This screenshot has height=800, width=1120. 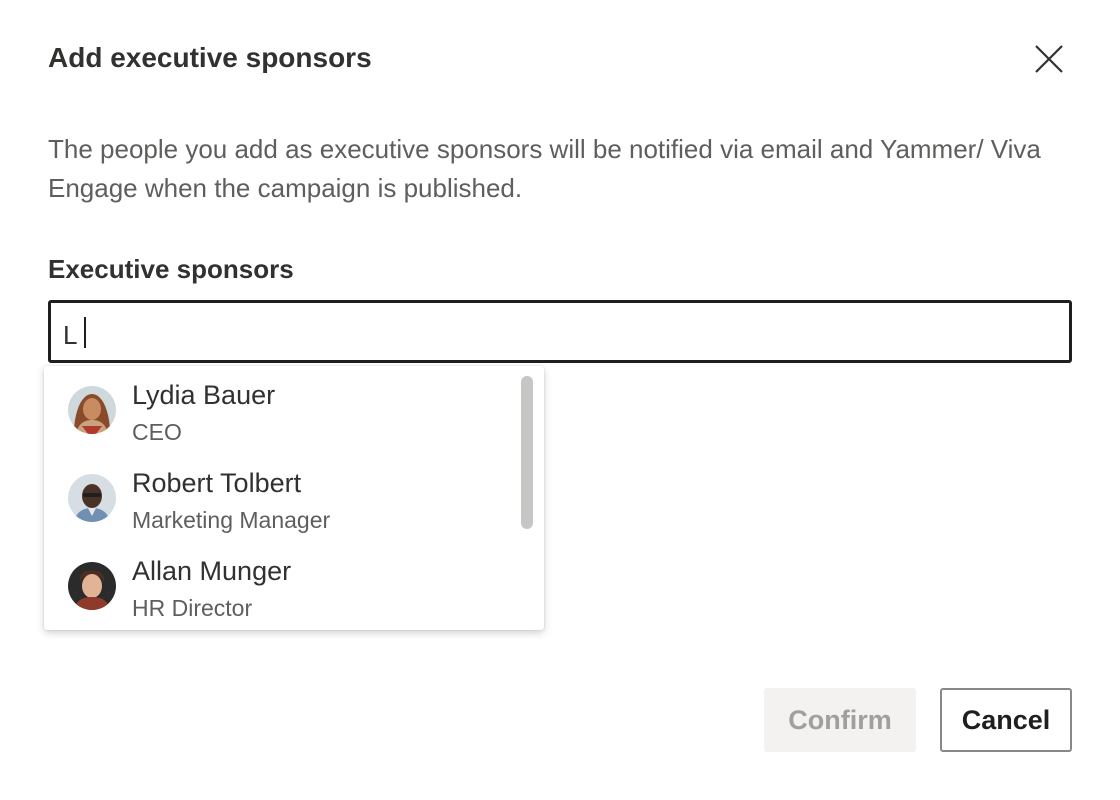 What do you see at coordinates (840, 720) in the screenshot?
I see `confirm-button: Confirm` at bounding box center [840, 720].